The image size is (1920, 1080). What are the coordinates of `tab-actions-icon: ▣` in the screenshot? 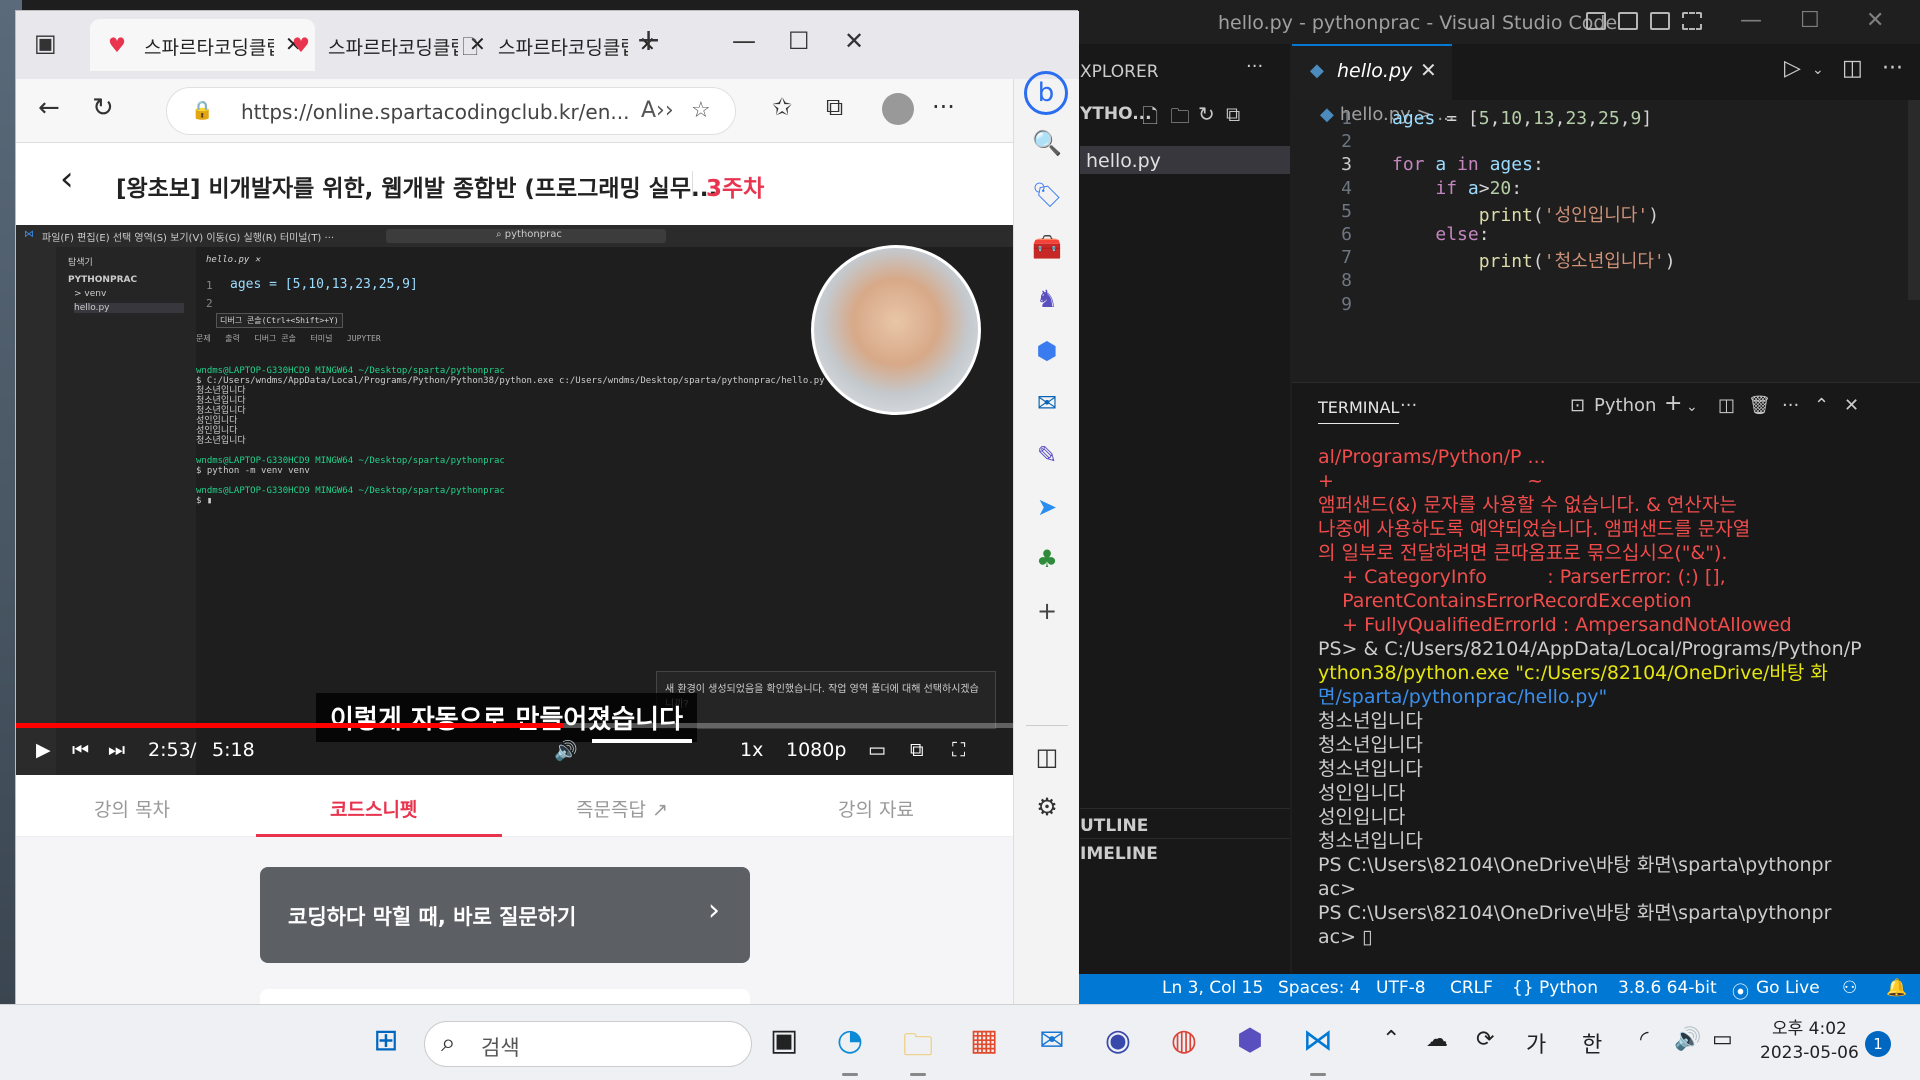 It's located at (45, 43).